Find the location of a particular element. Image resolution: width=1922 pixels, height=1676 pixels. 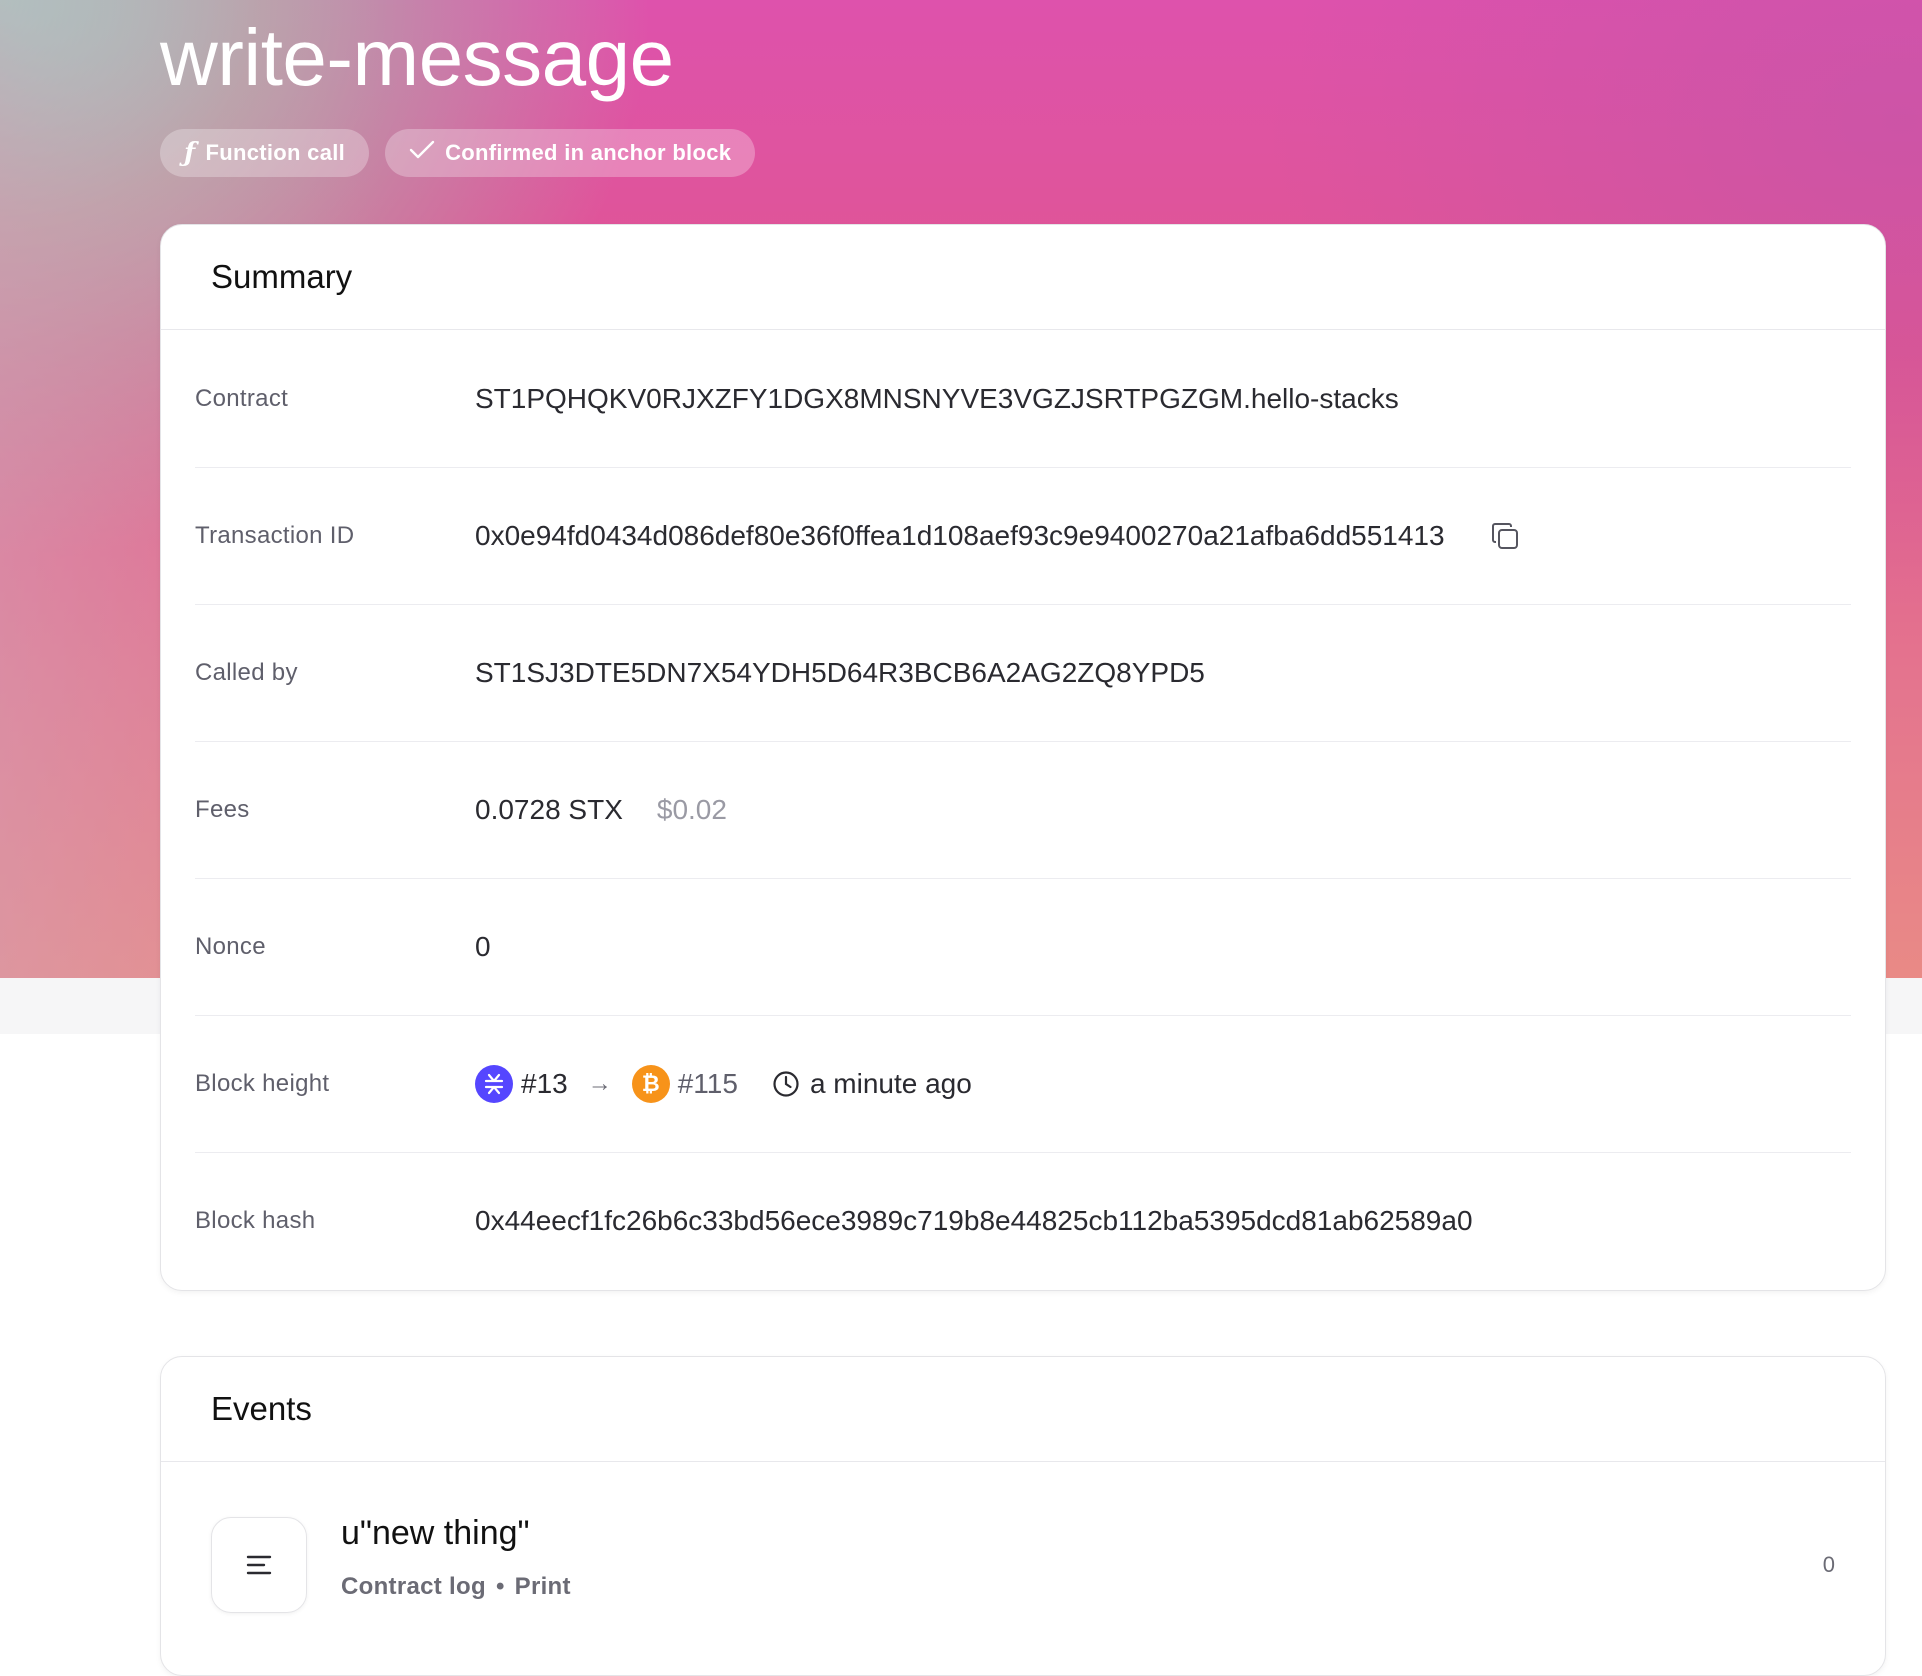

fees-row: Fees 0.0728 STX $0.02 is located at coordinates (1023, 810).